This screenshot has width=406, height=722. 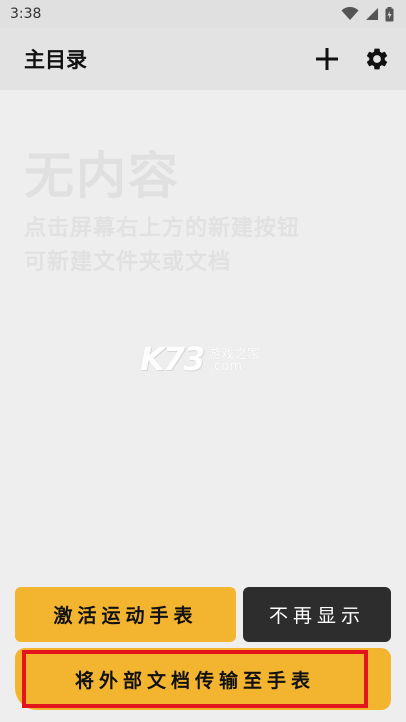 I want to click on signal-icon, so click(x=372, y=14).